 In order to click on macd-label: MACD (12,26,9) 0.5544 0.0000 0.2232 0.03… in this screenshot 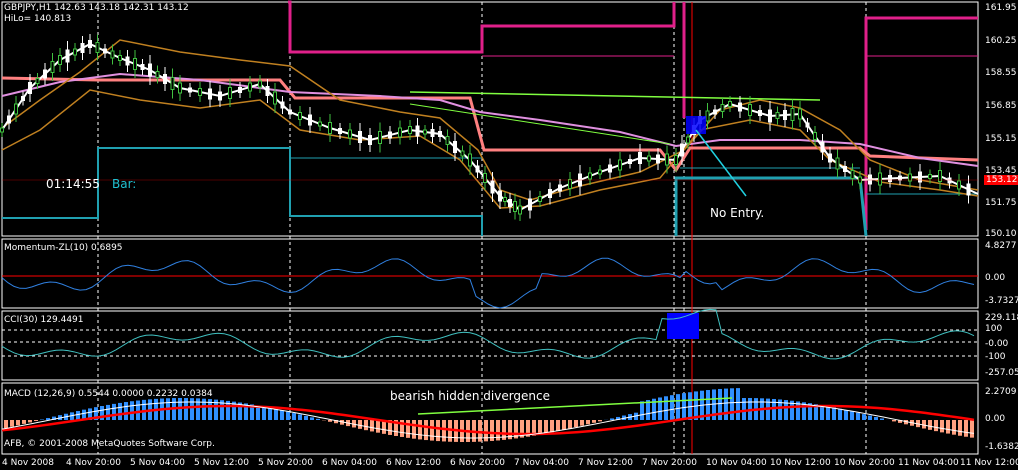, I will do `click(108, 394)`.